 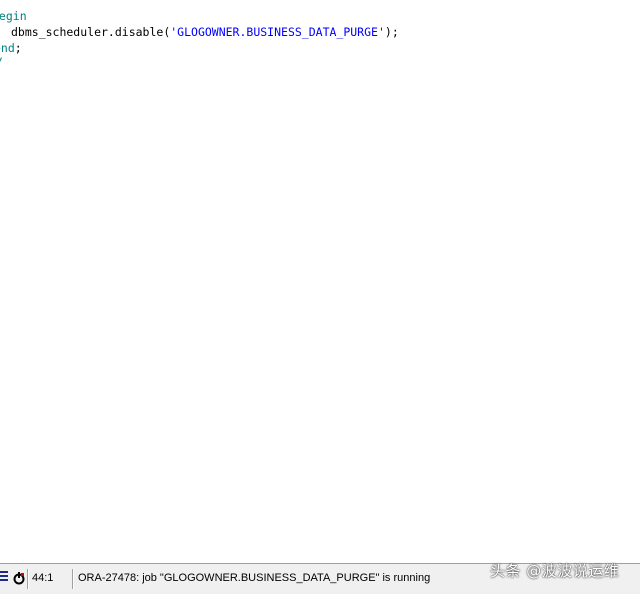 I want to click on code-line-1: gegin, so click(x=13, y=16).